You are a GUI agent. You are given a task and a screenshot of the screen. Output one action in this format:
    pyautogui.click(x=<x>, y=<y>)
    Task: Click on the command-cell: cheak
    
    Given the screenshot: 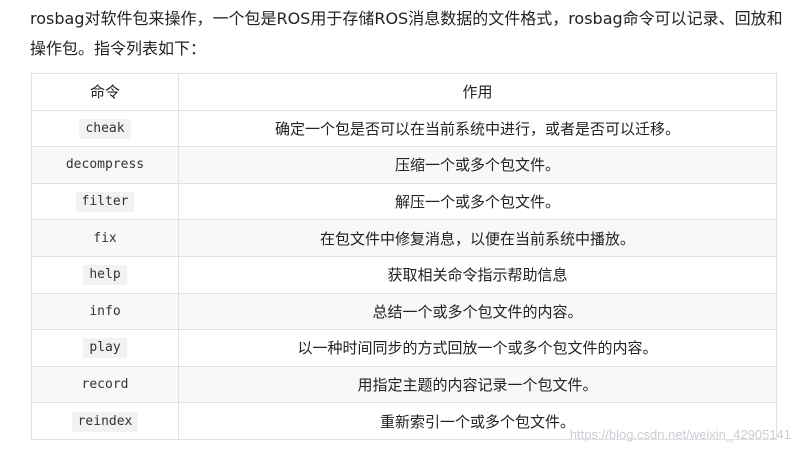 What is the action you would take?
    pyautogui.click(x=105, y=128)
    